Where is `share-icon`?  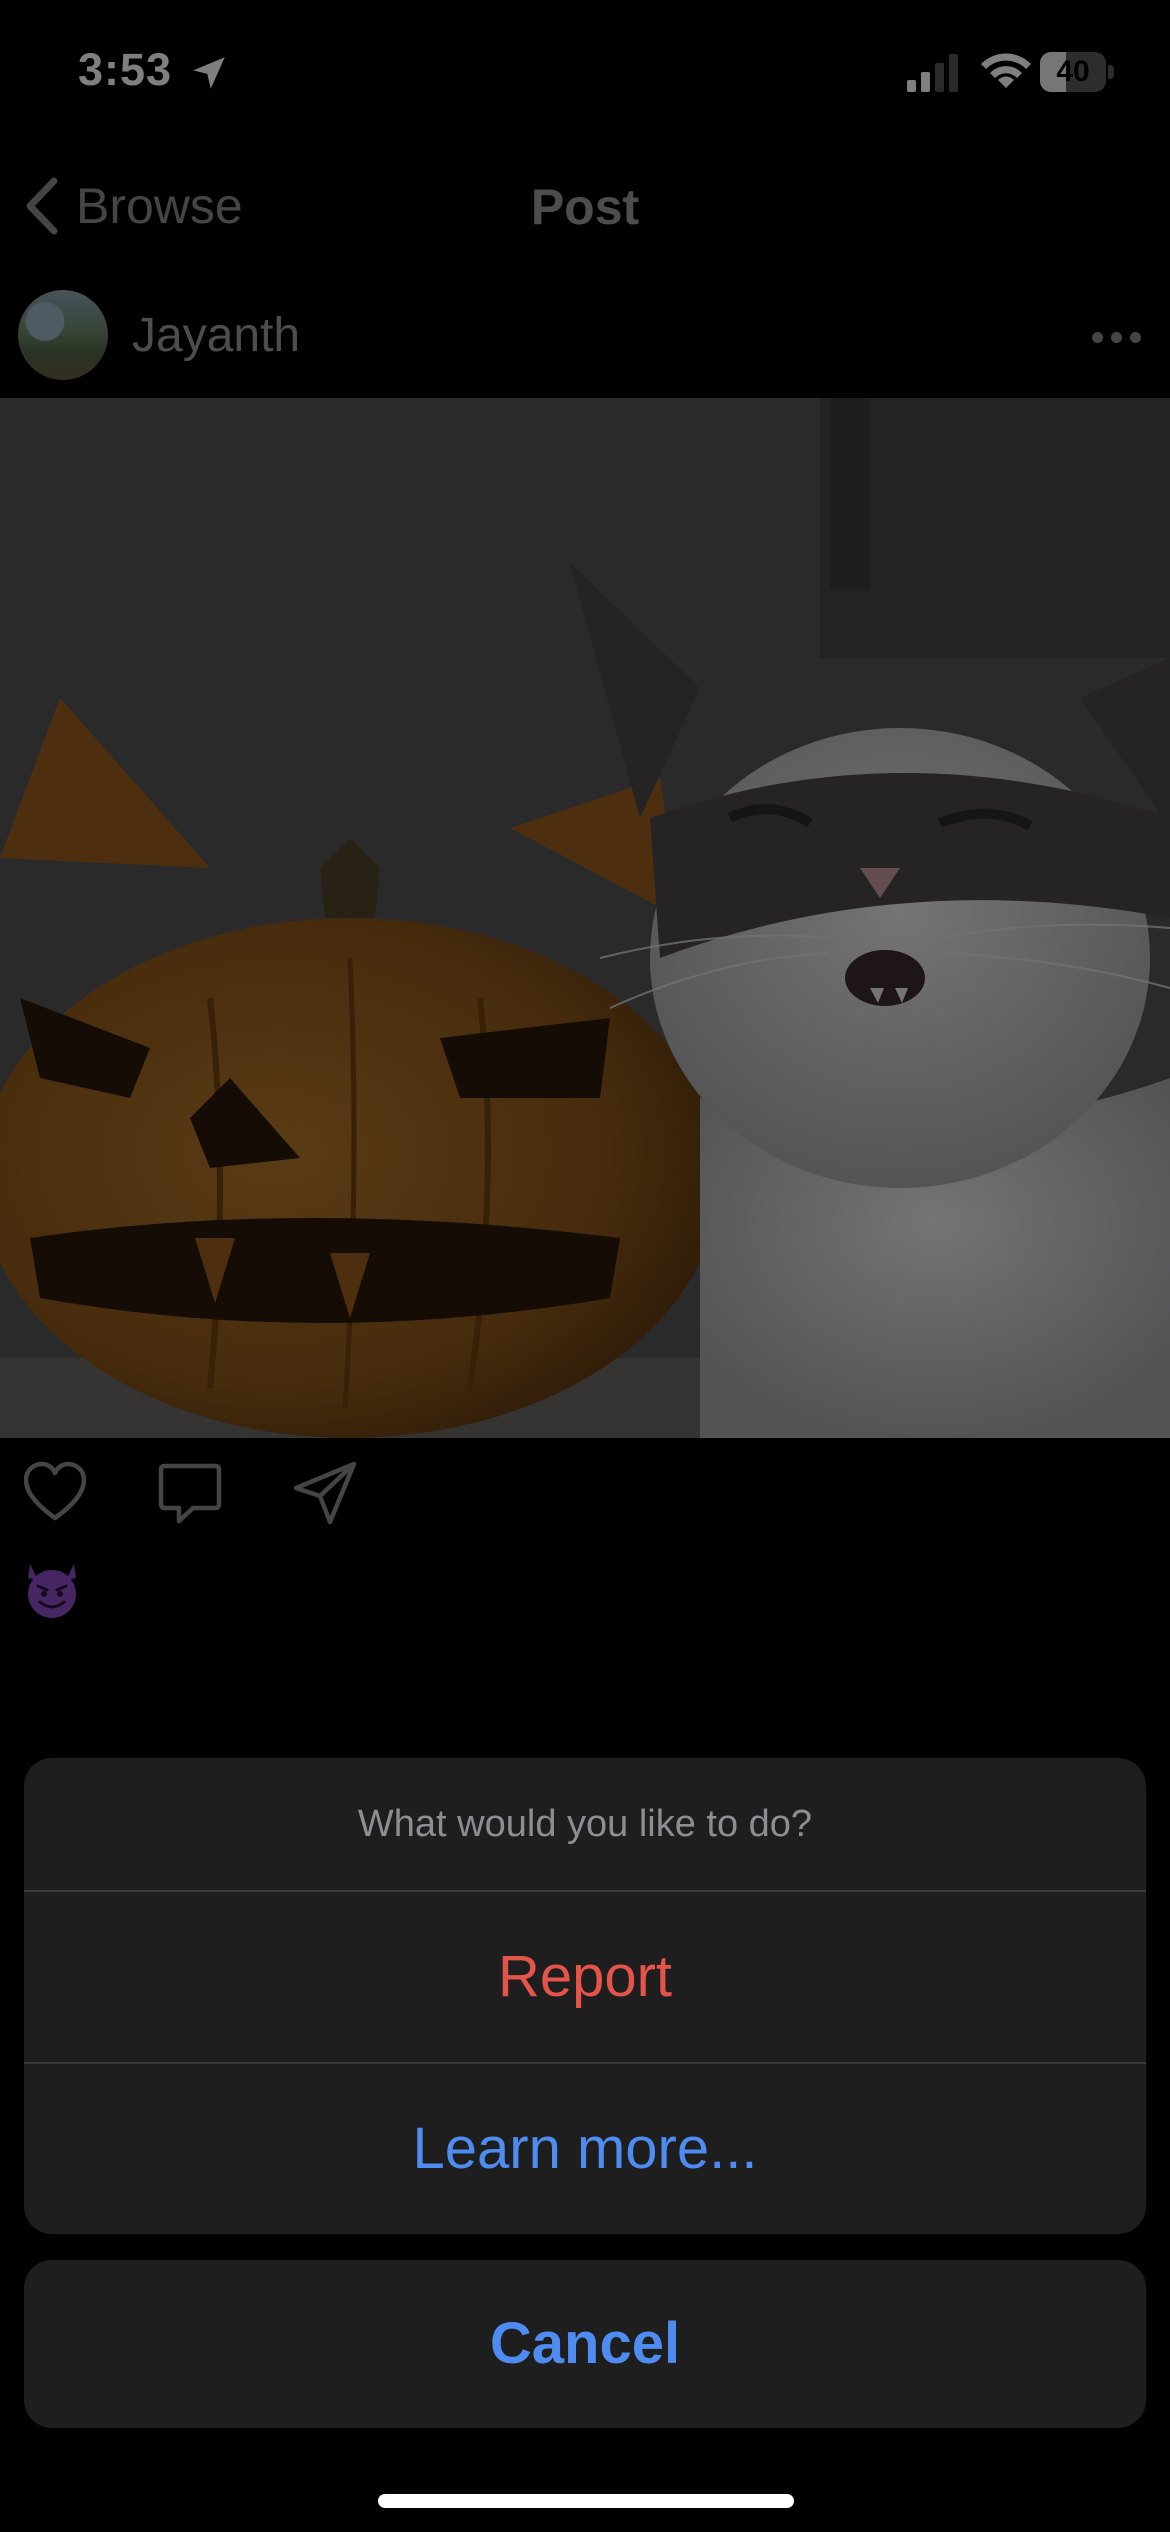 share-icon is located at coordinates (325, 1493).